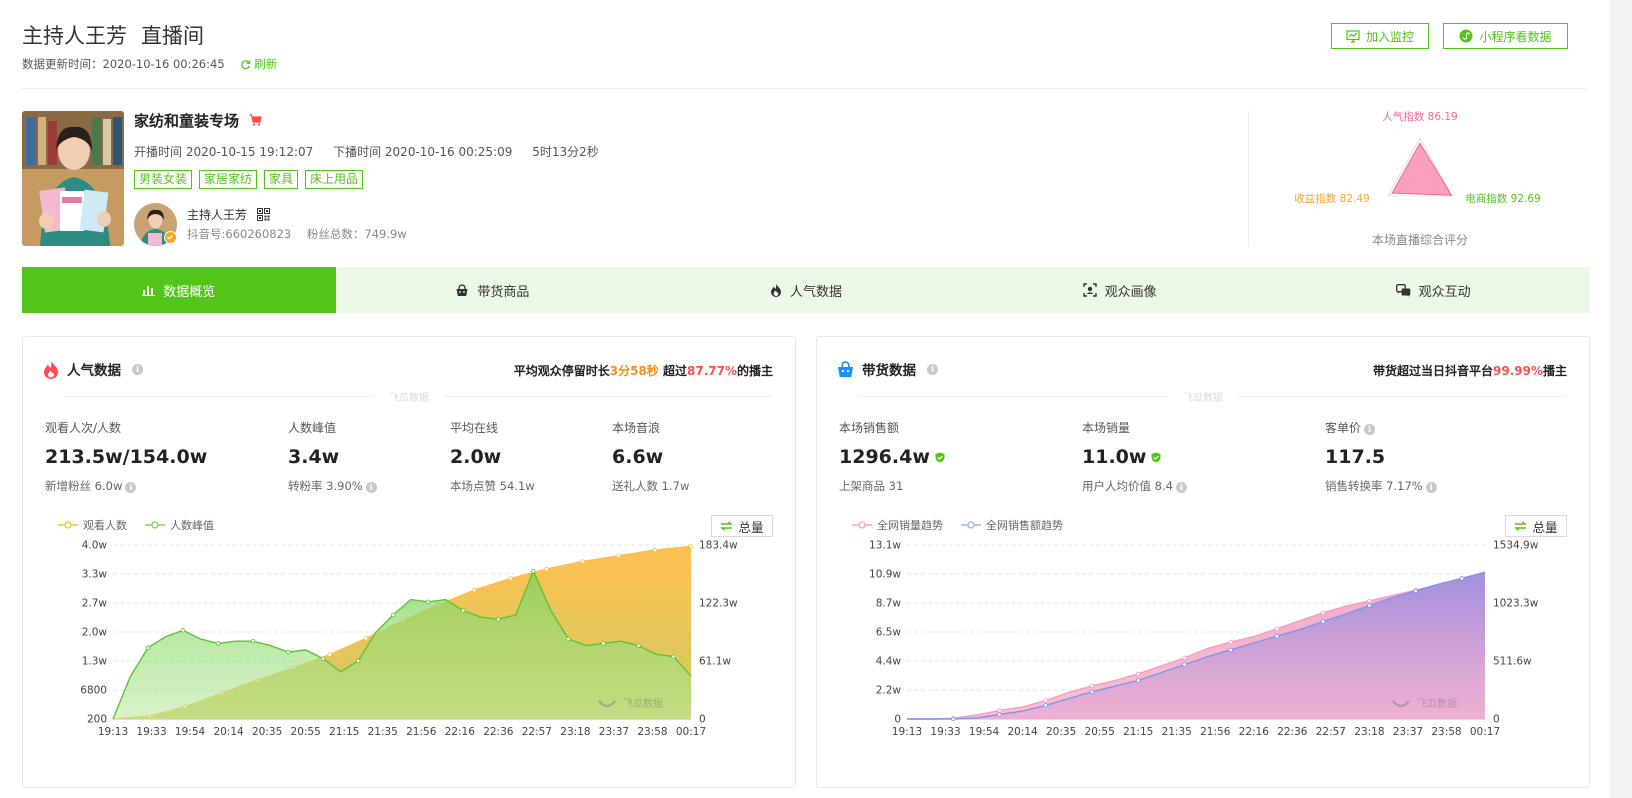 The width and height of the screenshot is (1632, 798). What do you see at coordinates (189, 292) in the screenshot?
I see `tab-label: 数据概览` at bounding box center [189, 292].